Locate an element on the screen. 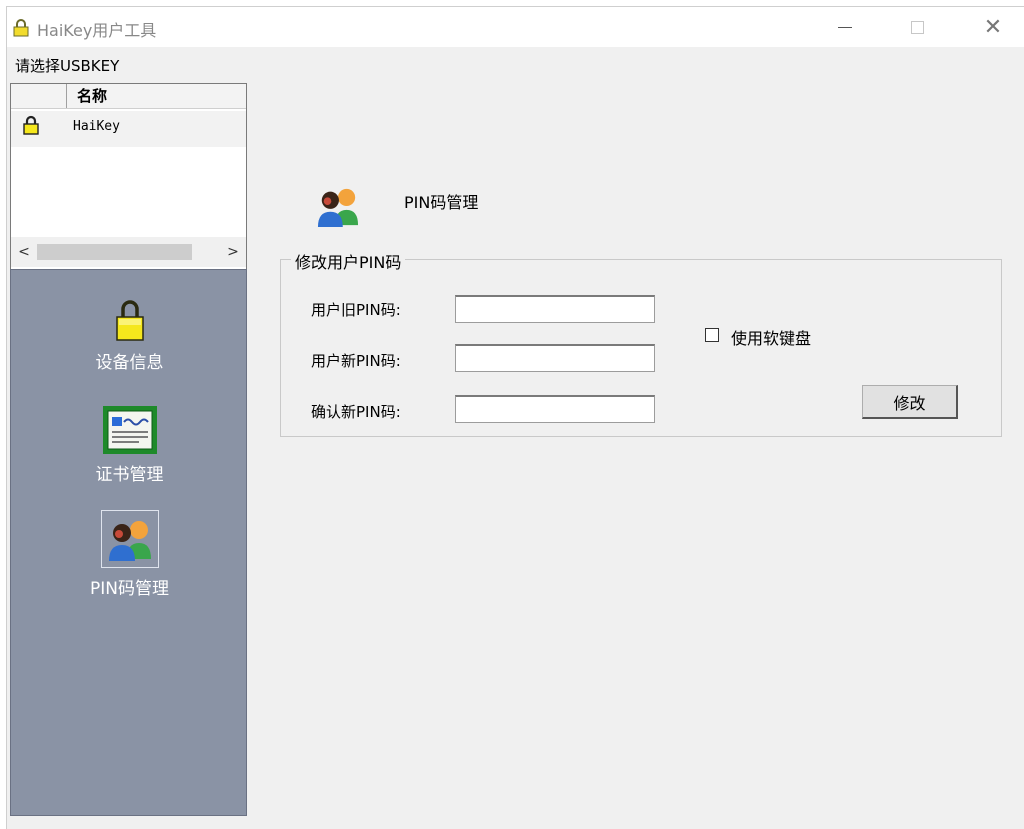 Image resolution: width=1024 pixels, height=829 pixels. close-icon: ✕ is located at coordinates (993, 27).